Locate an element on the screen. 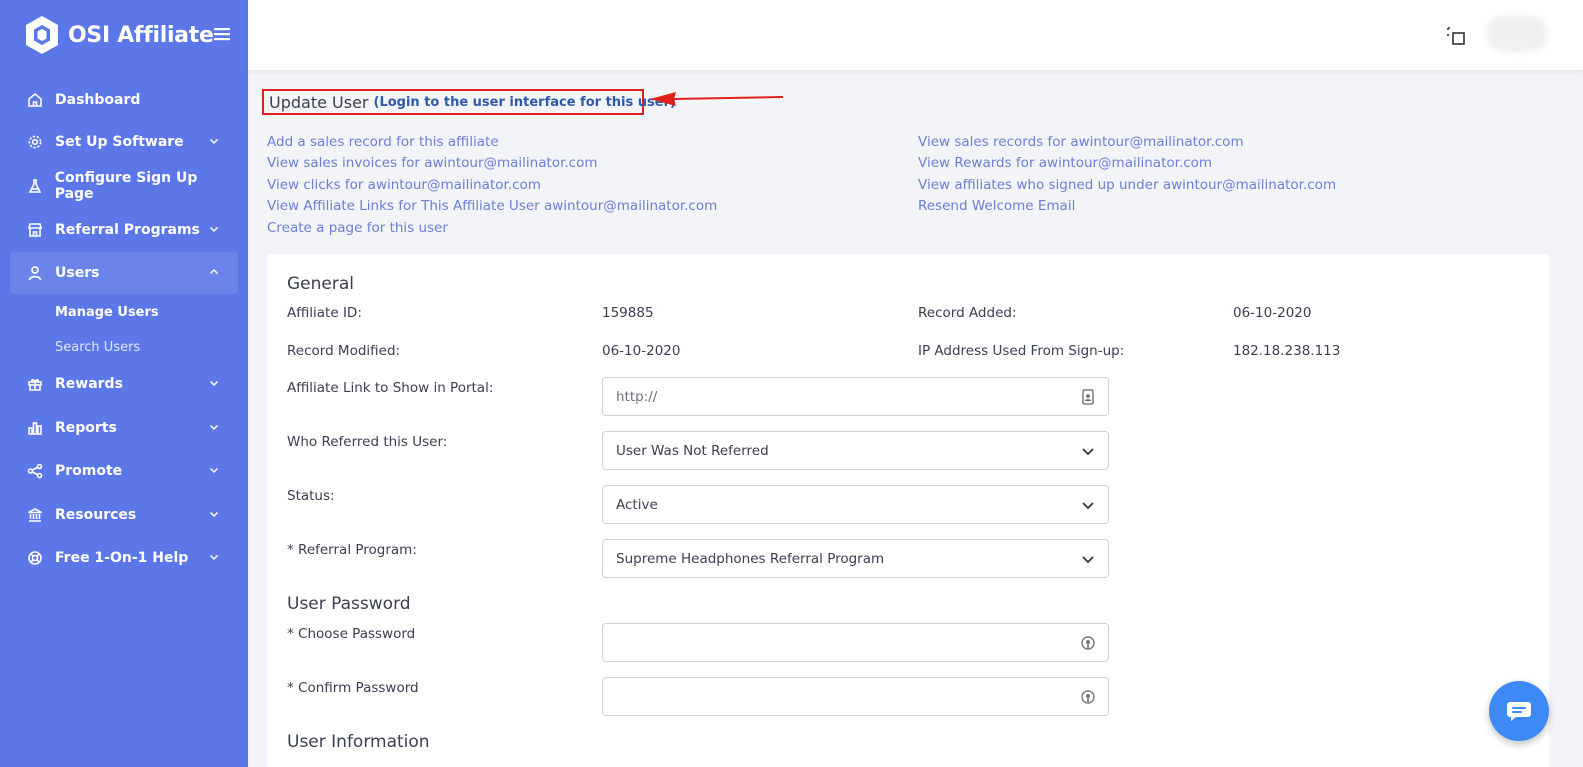 The height and width of the screenshot is (767, 1583). nav-manage-users: Manage Users is located at coordinates (107, 312).